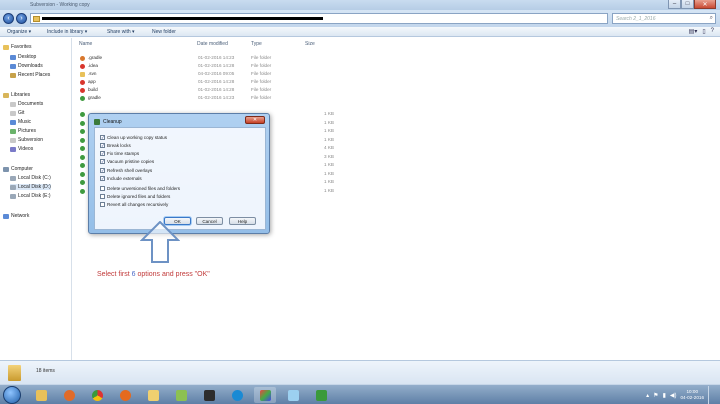 The image size is (720, 404). Describe the element at coordinates (255, 120) in the screenshot. I see `dialog-close-button: ✕` at that location.